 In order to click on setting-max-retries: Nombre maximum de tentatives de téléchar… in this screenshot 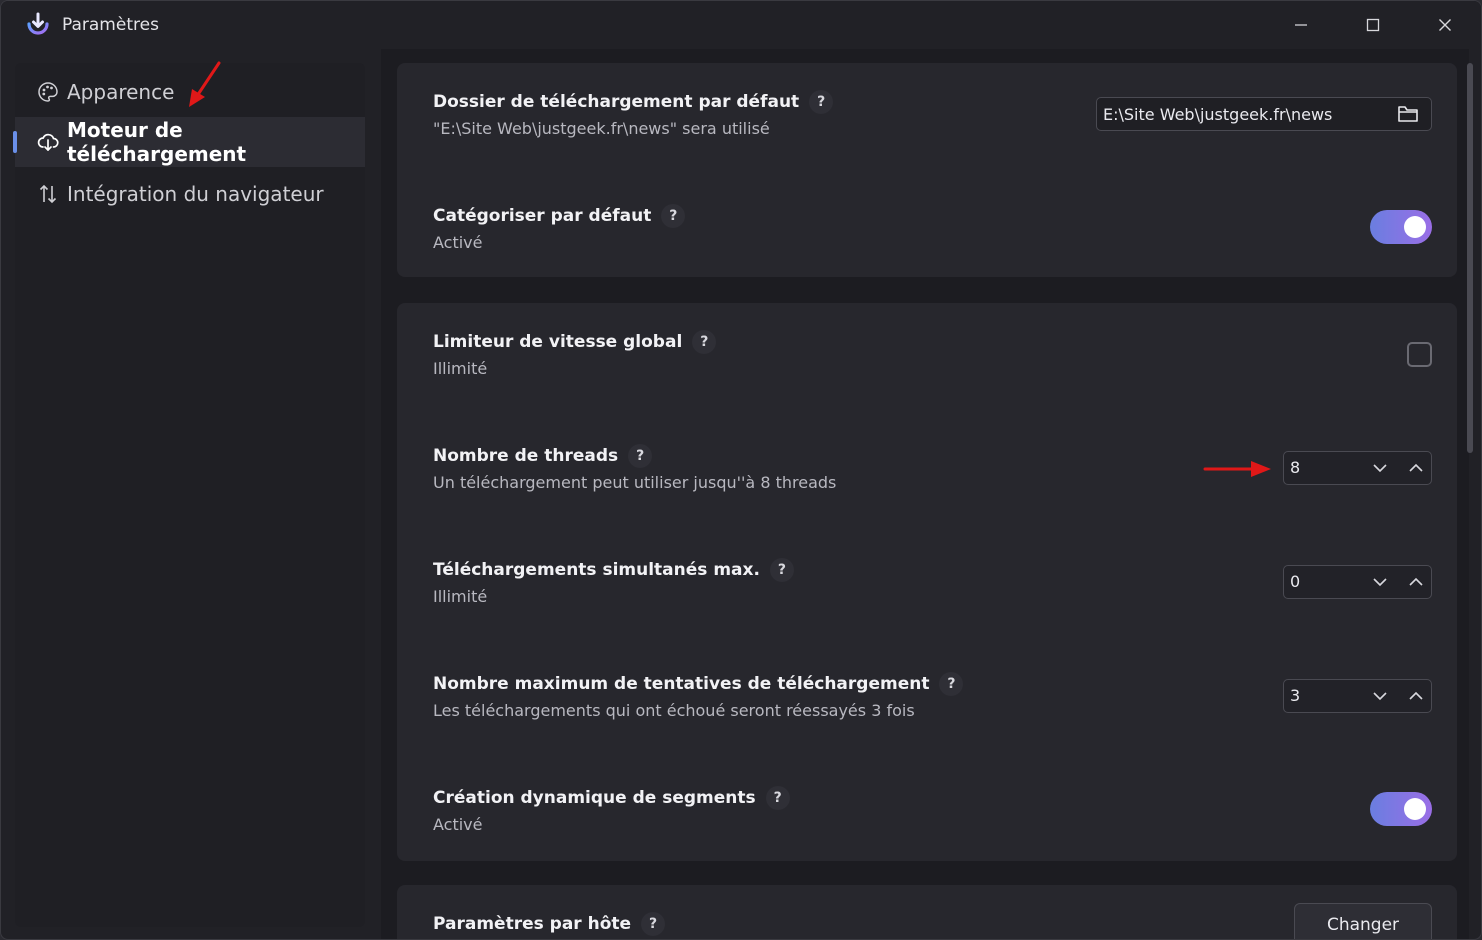, I will do `click(698, 696)`.